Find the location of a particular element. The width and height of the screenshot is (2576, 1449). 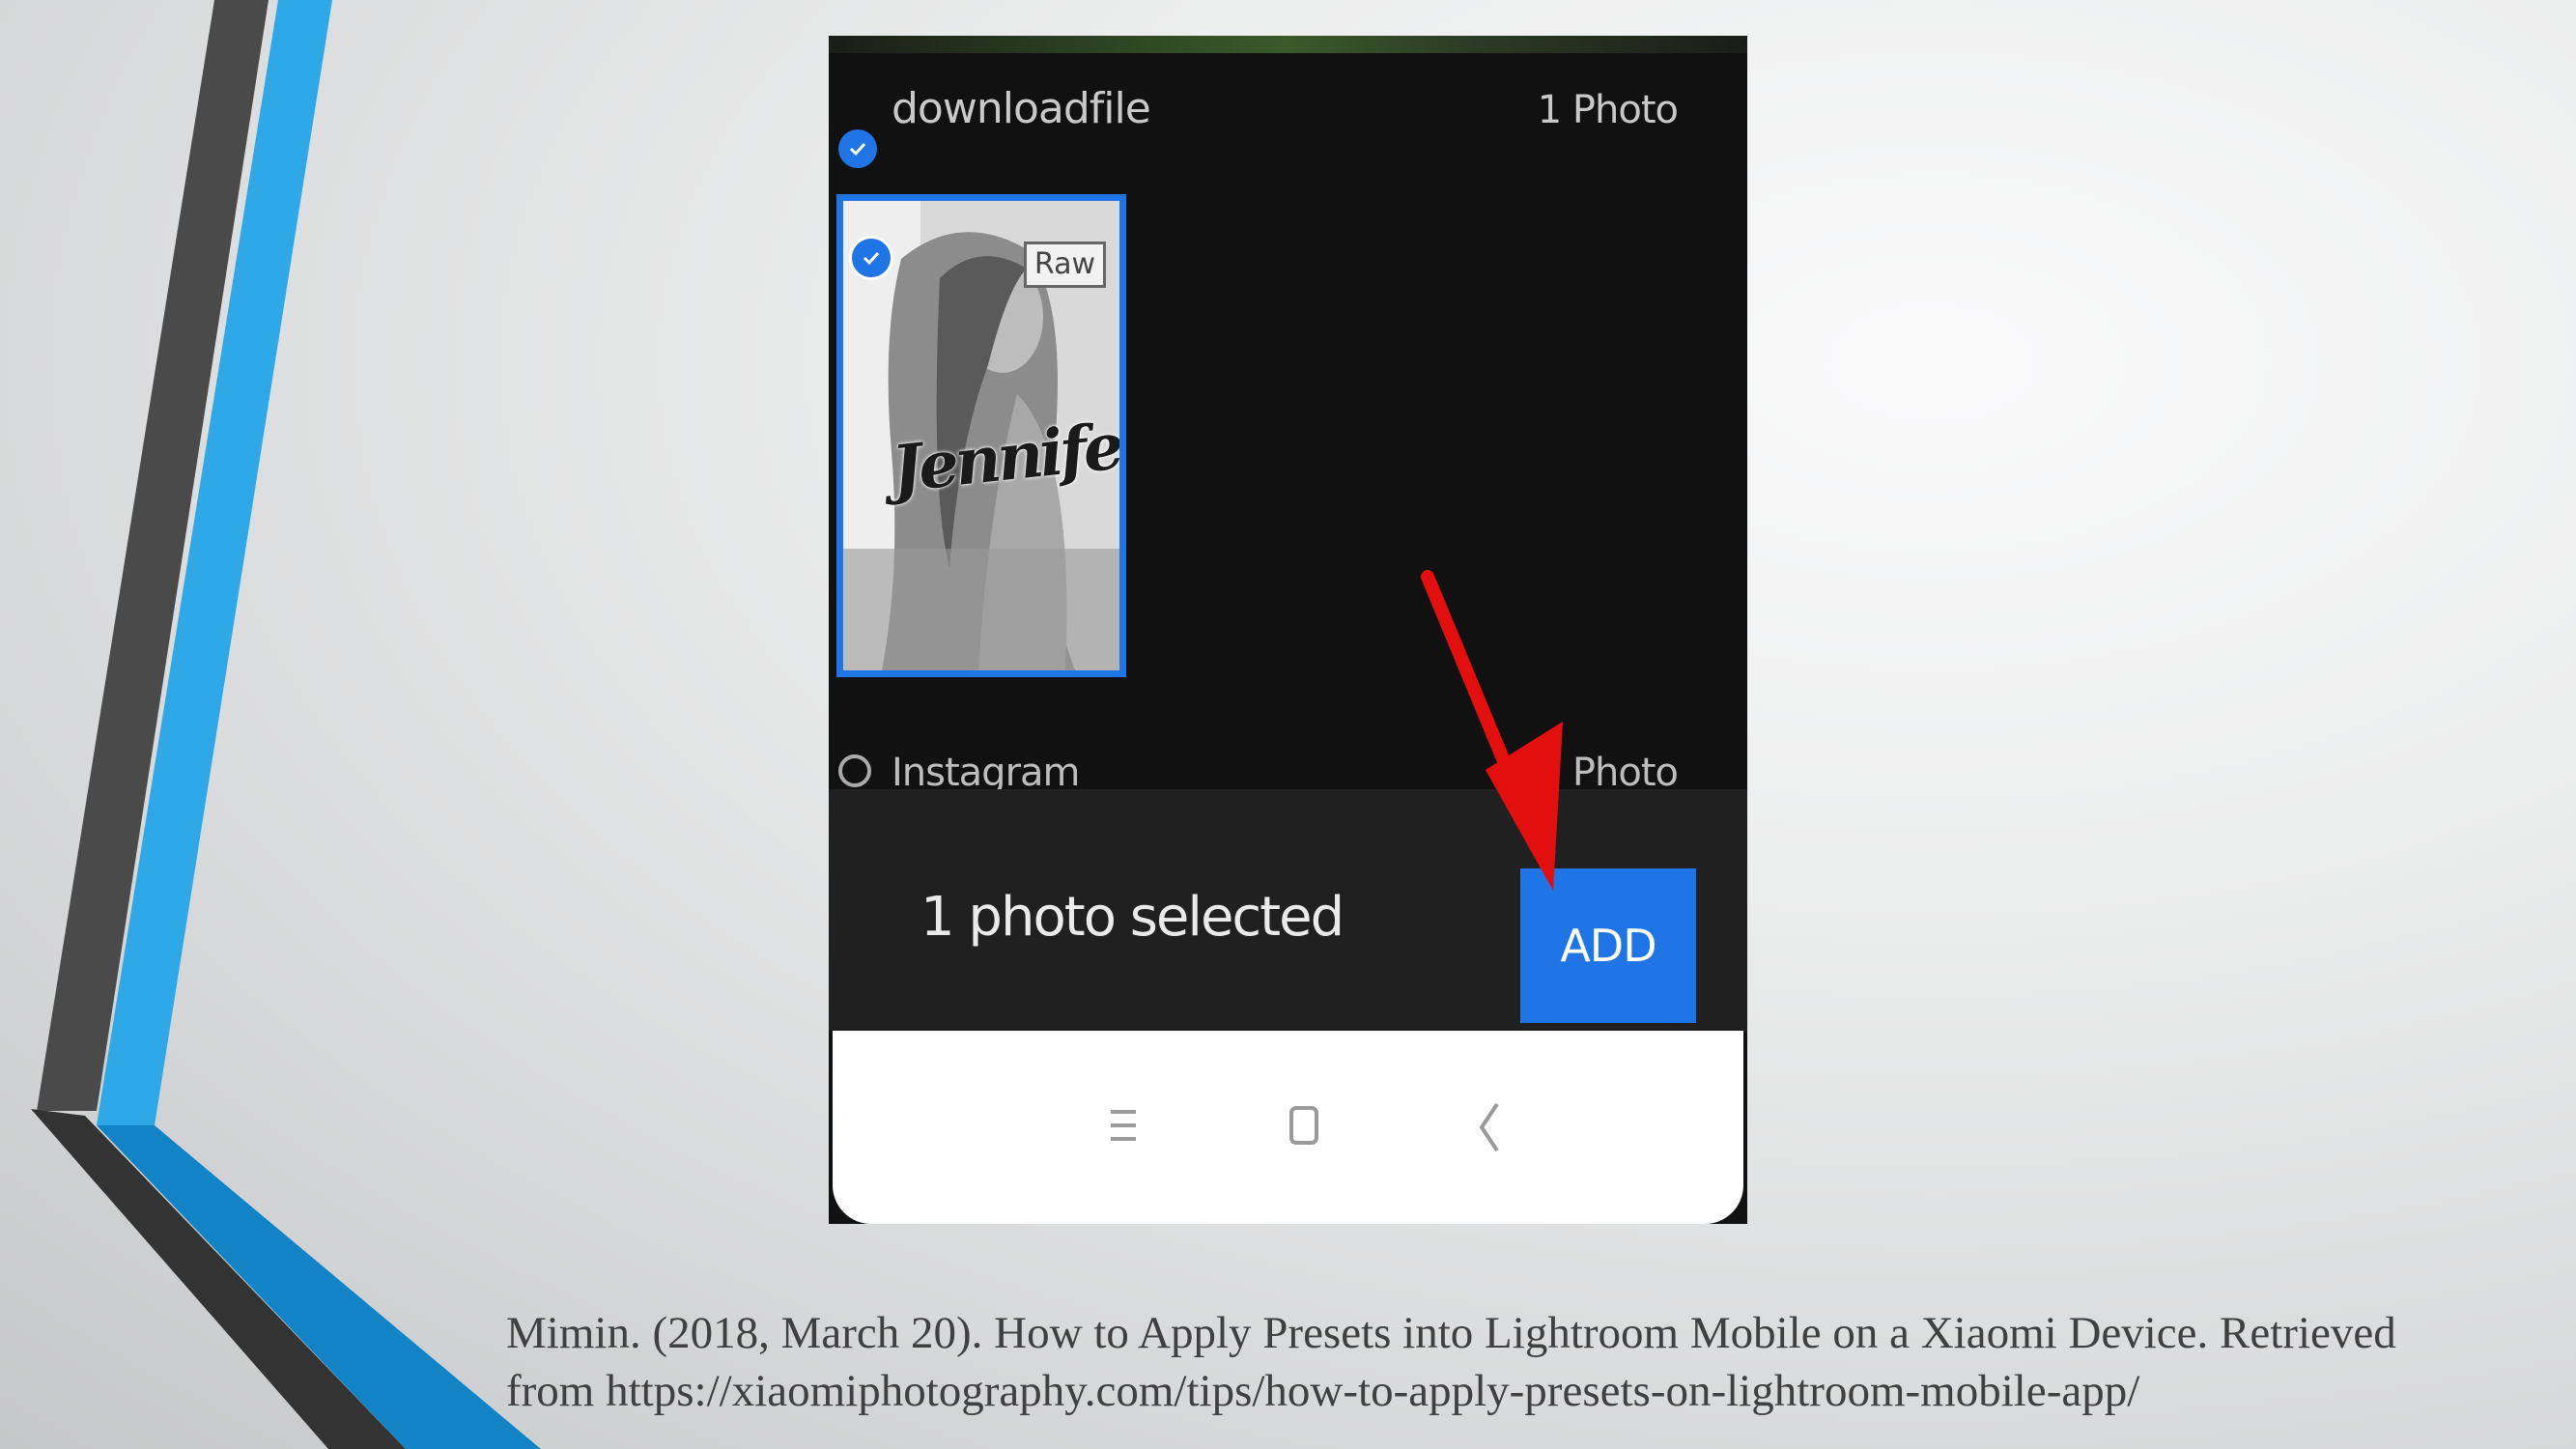

album-checkbox is located at coordinates (857, 148).